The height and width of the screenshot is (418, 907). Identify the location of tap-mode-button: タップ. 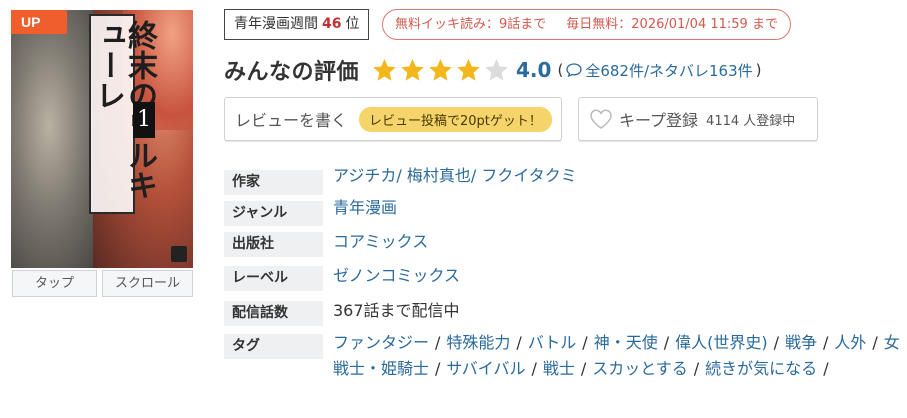
(54, 283).